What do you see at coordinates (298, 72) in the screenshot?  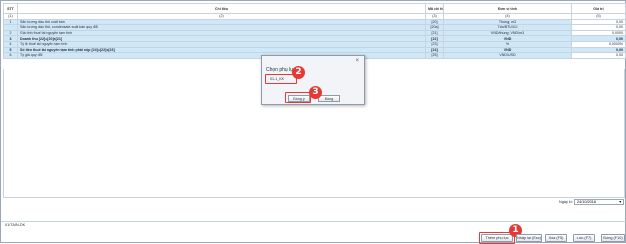 I see `step-2-badge: 2` at bounding box center [298, 72].